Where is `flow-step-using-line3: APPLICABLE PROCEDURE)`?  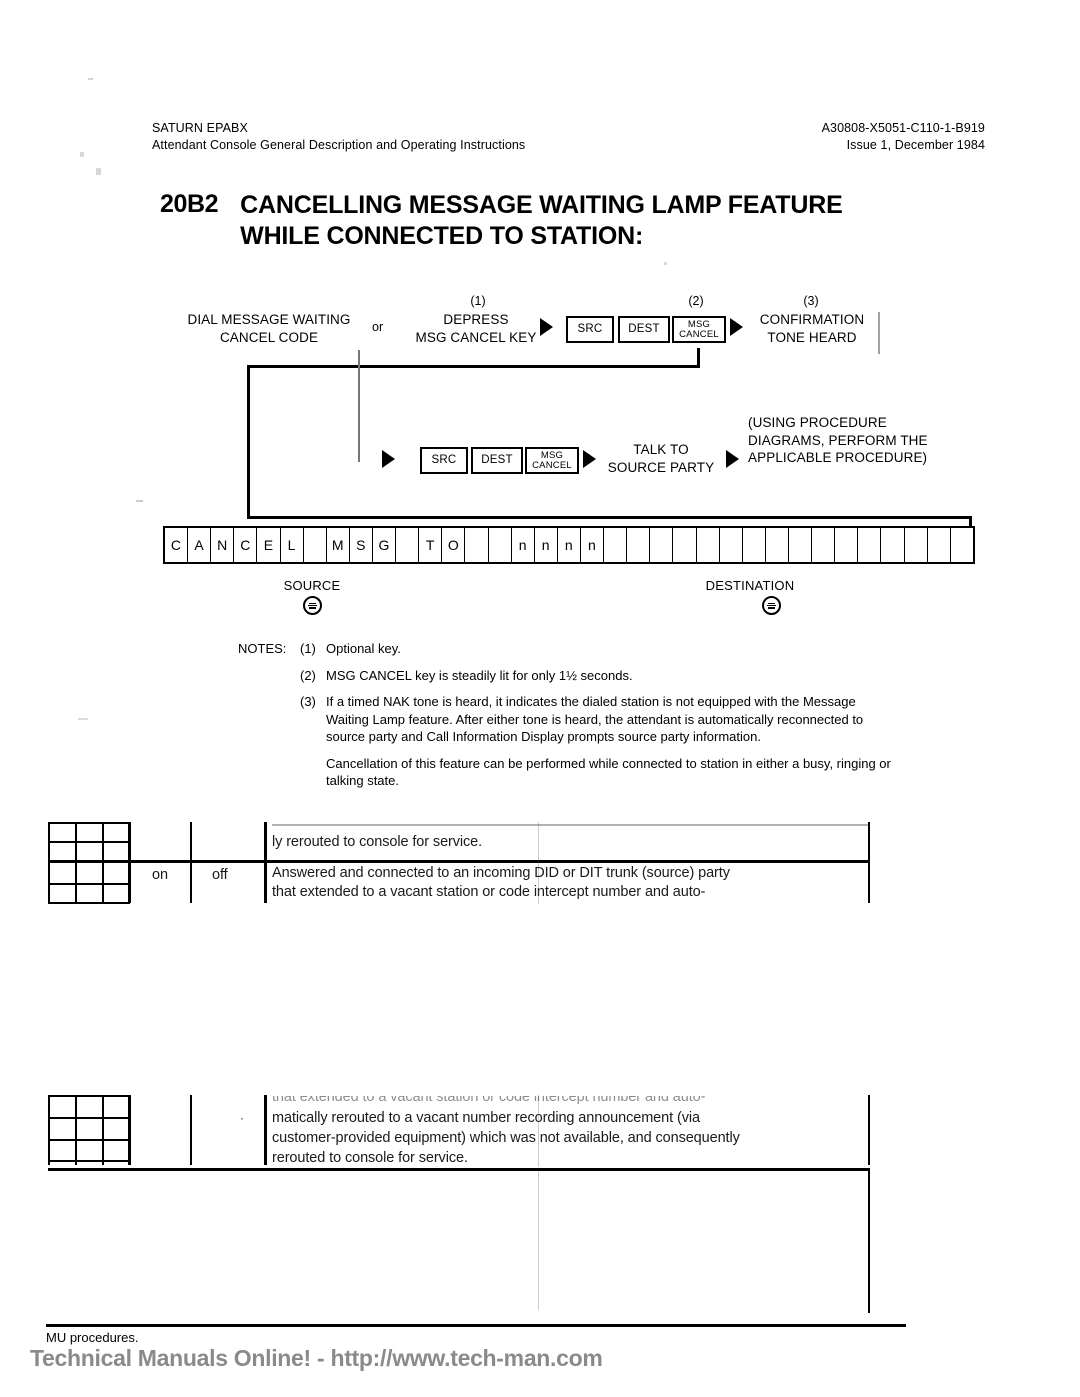
flow-step-using-line3: APPLICABLE PROCEDURE) is located at coordinates (838, 457).